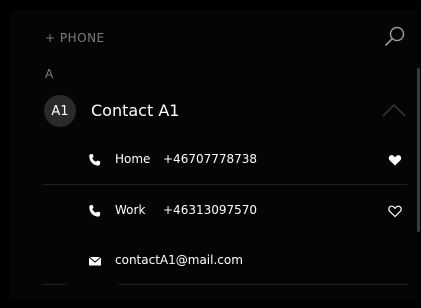  I want to click on chevron-up-icon, so click(394, 110).